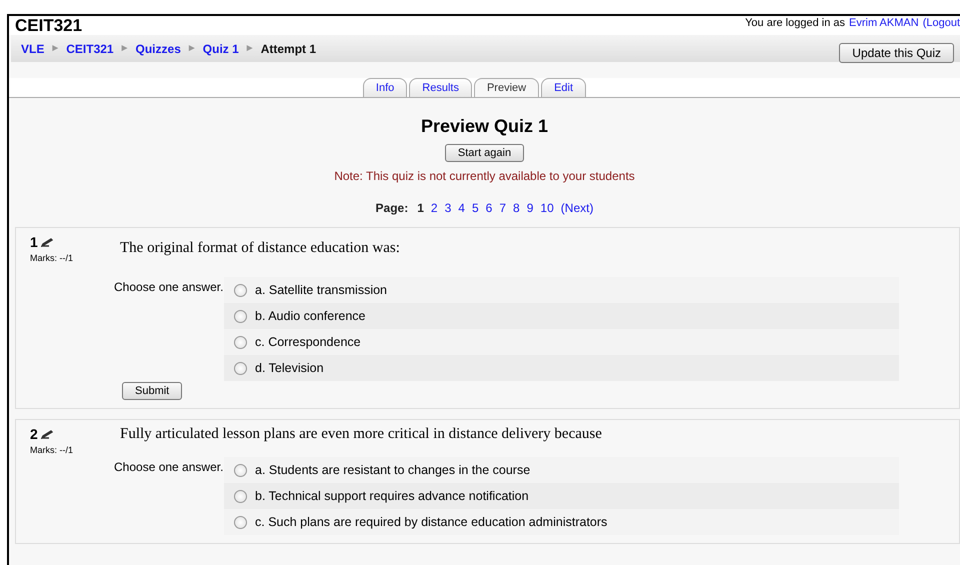 This screenshot has width=960, height=565. I want to click on update-quiz-button: Update this Quiz, so click(896, 52).